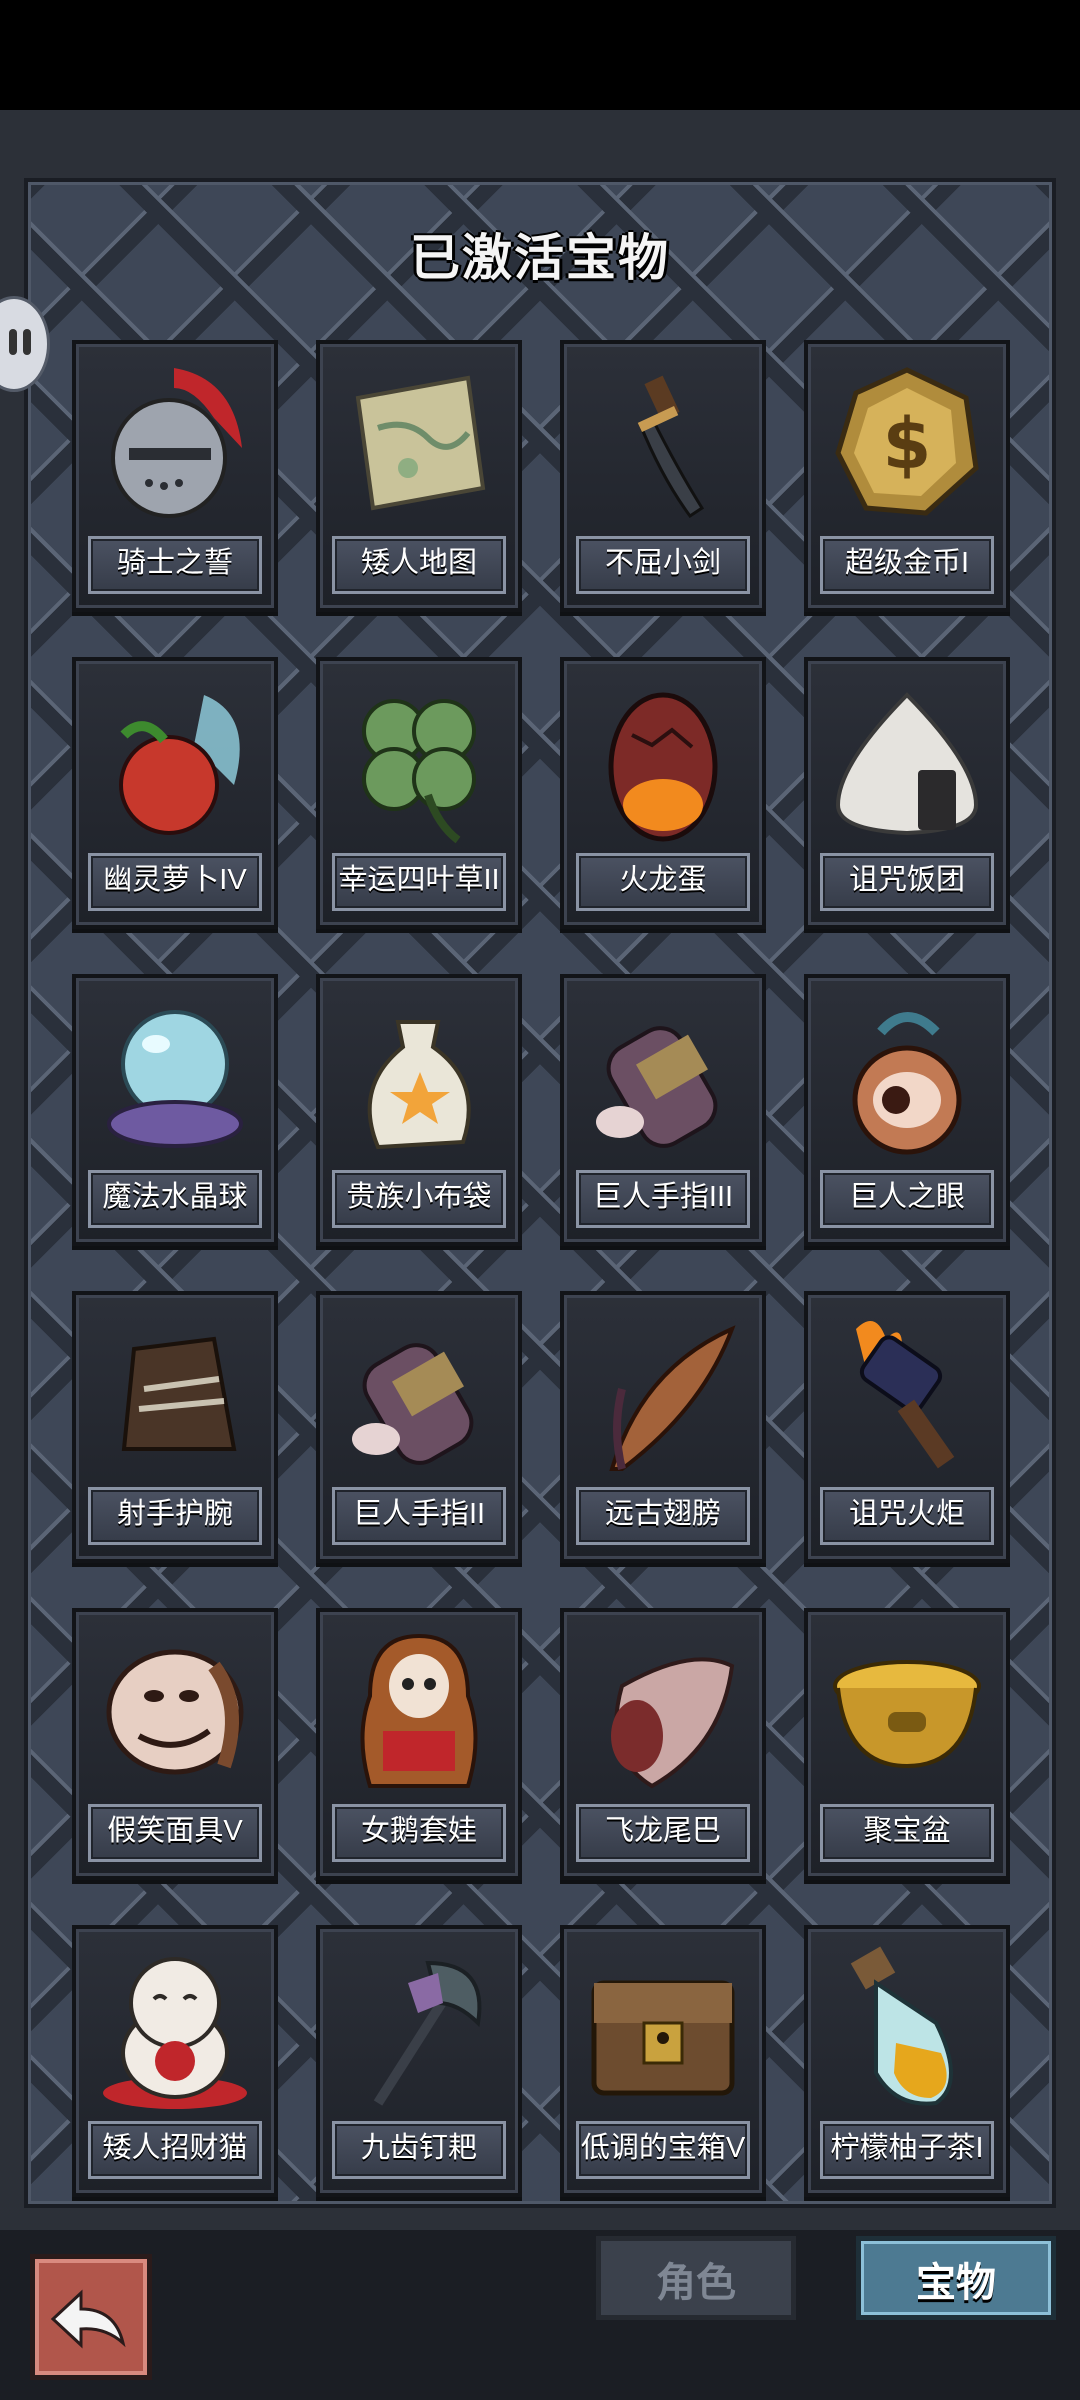 The width and height of the screenshot is (1080, 2400). I want to click on treasure-label: 幸运四叶草II, so click(419, 882).